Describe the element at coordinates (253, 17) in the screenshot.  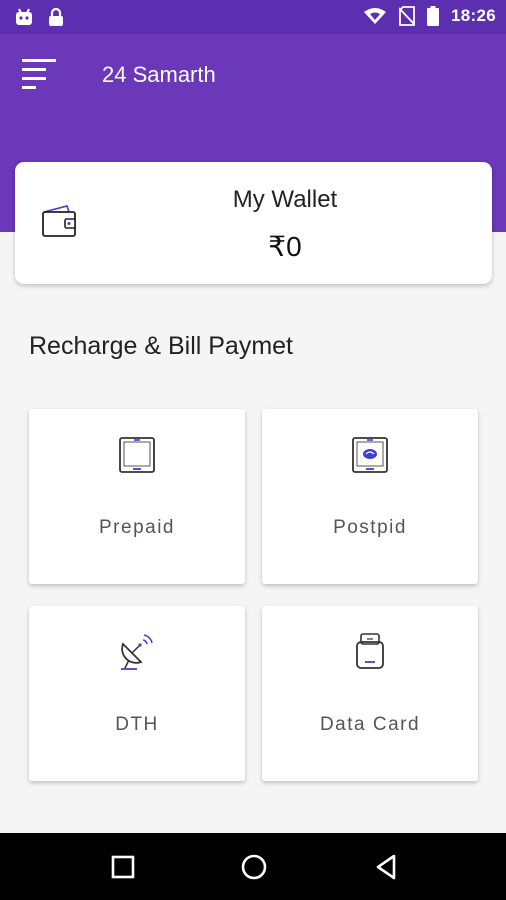
I see `status-bar: 18:26` at that location.